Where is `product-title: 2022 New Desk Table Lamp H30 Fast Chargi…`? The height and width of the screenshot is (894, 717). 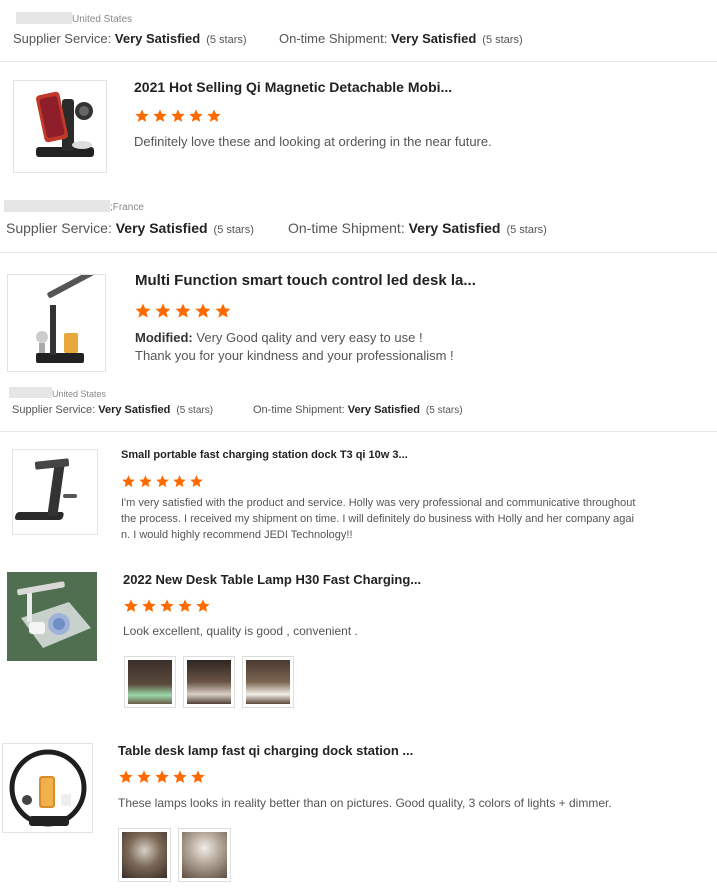 product-title: 2022 New Desk Table Lamp H30 Fast Chargi… is located at coordinates (272, 579).